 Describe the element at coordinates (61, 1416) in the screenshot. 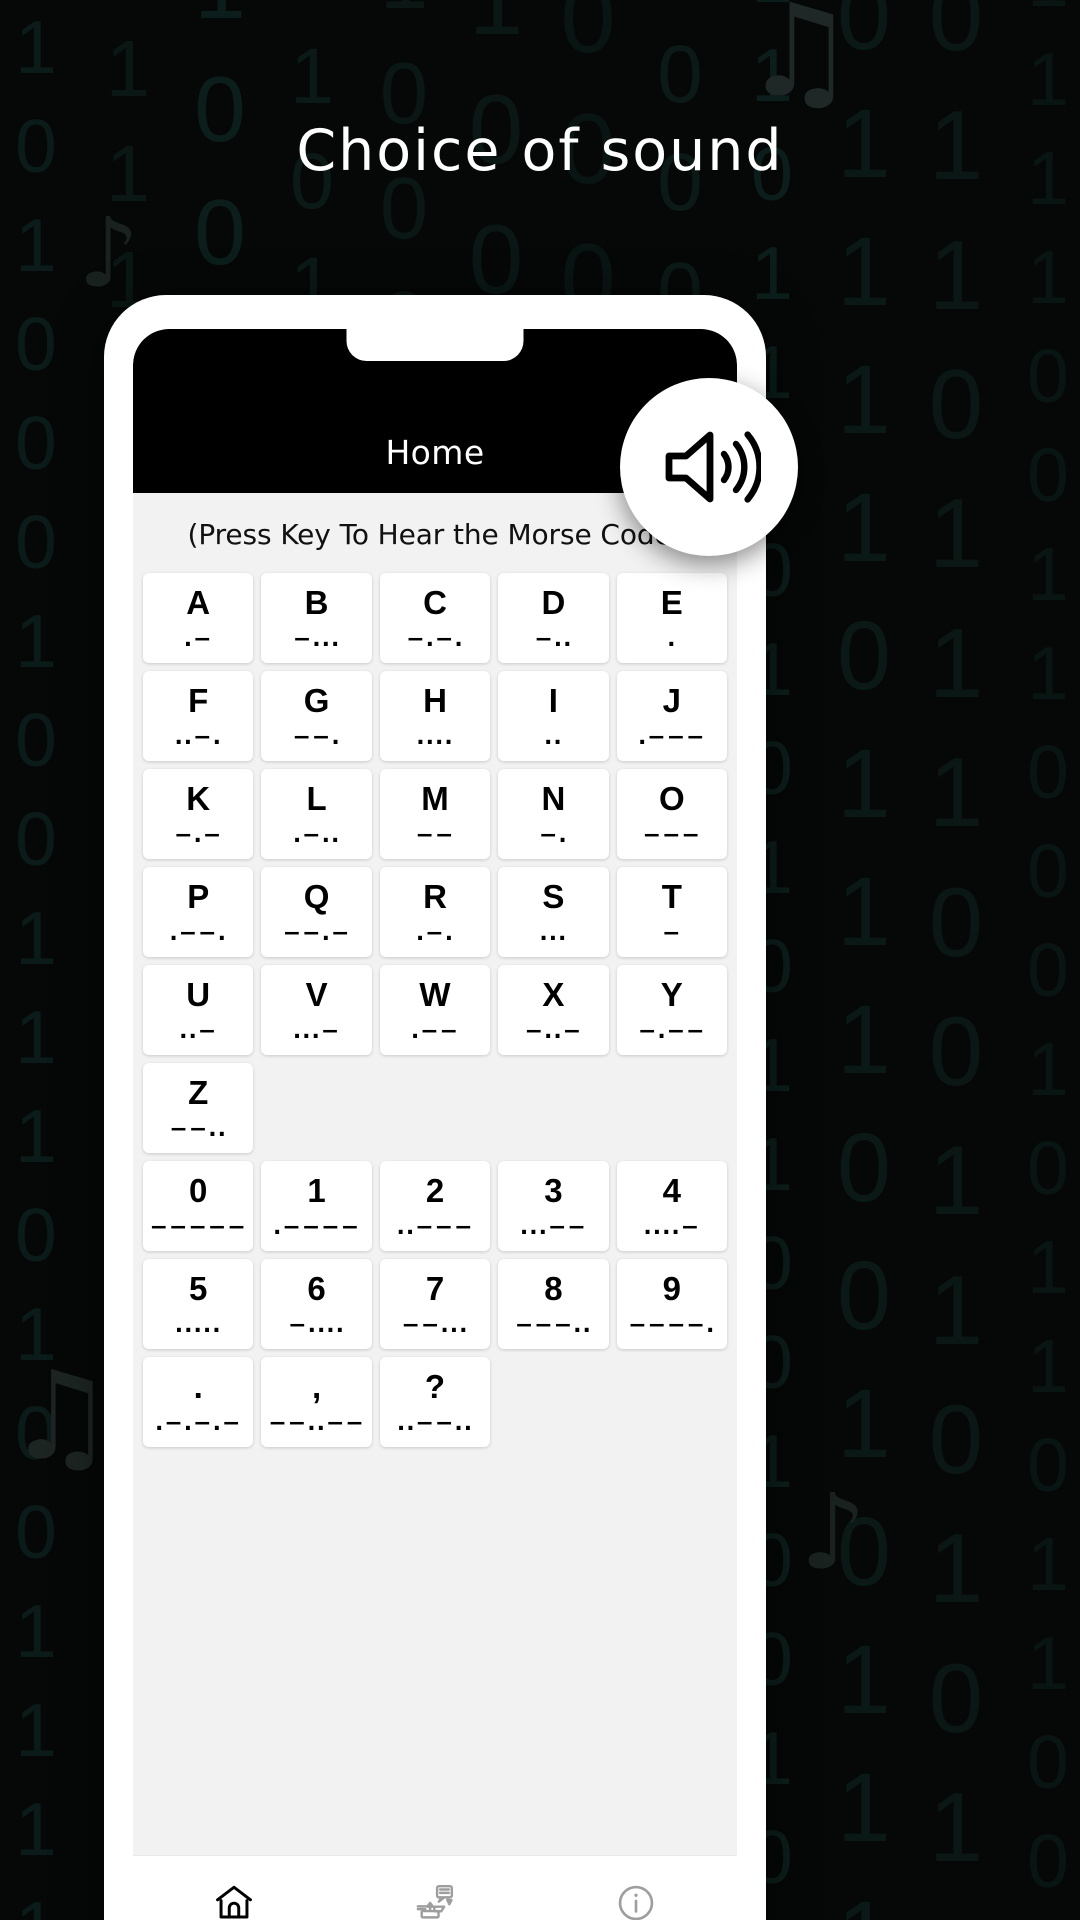

I see `music-note-icon: ♫` at that location.